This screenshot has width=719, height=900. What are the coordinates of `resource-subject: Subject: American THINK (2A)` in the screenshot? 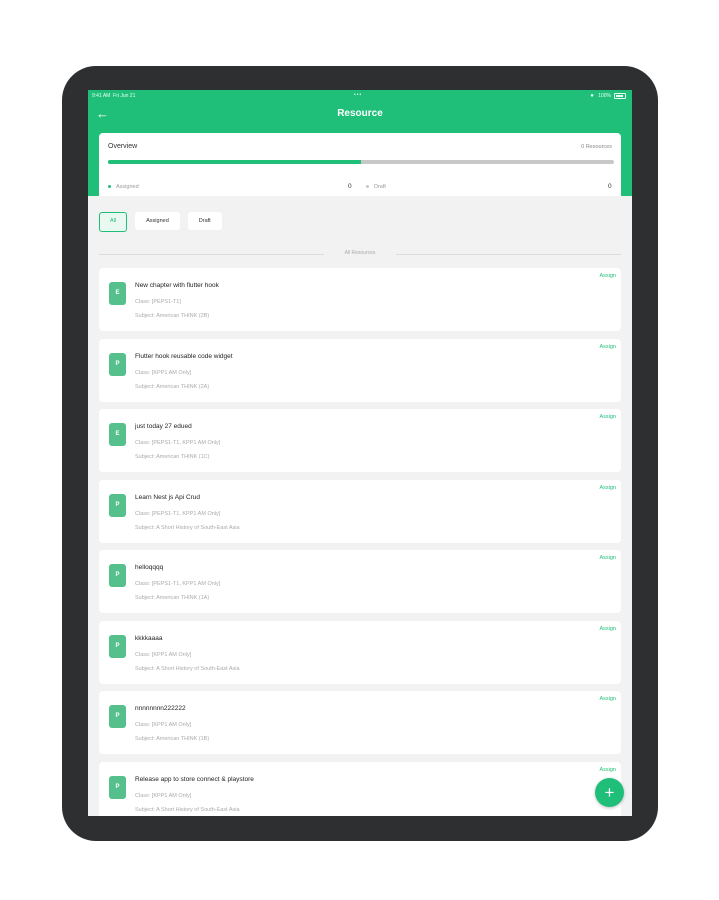 It's located at (172, 386).